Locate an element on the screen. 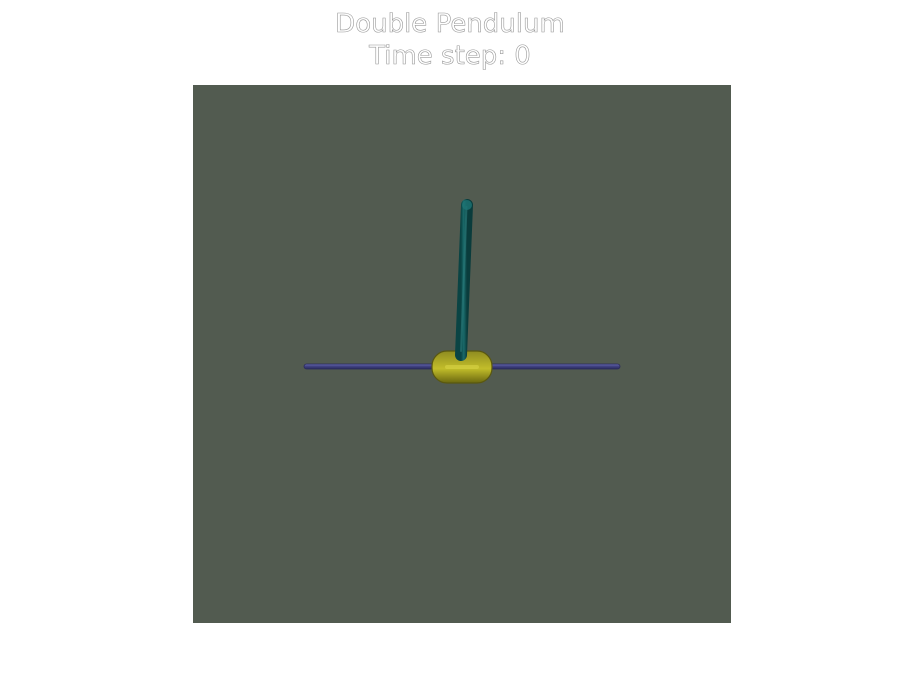 This screenshot has width=900, height=700. time-step-label: Time step: 0 is located at coordinates (450, 56).